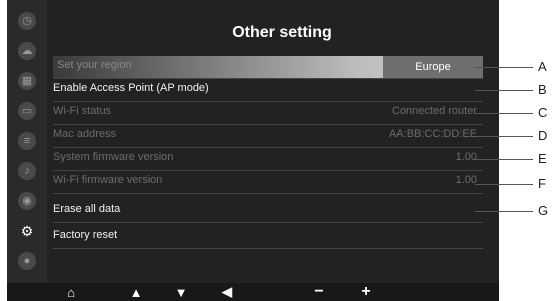 This screenshot has width=553, height=301. I want to click on factory-reset-label: Factory reset, so click(85, 235).